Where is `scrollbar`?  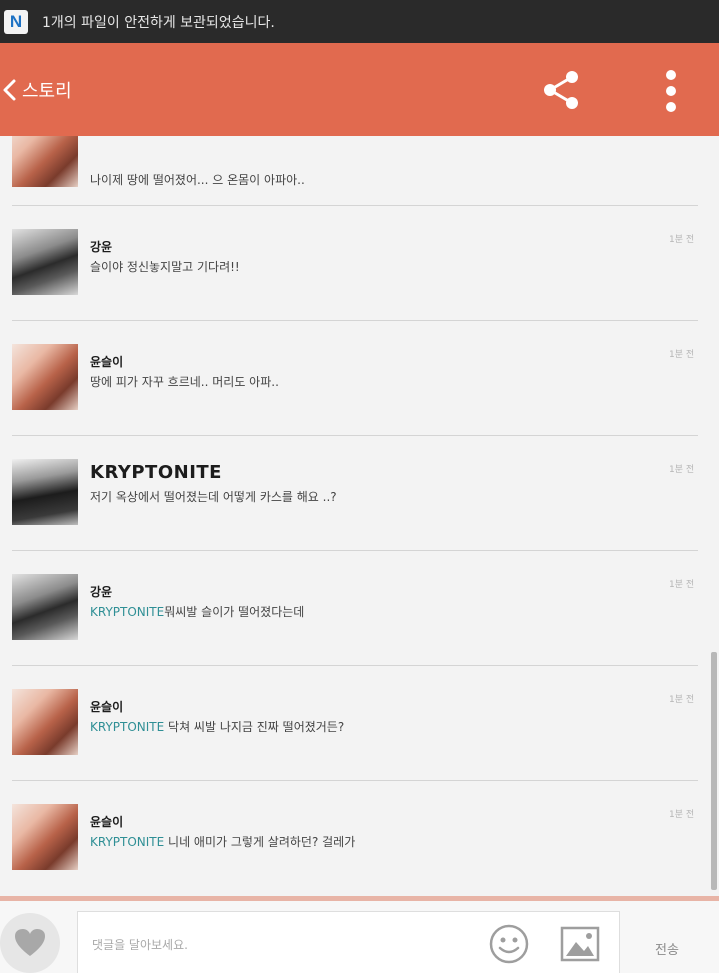
scrollbar is located at coordinates (714, 771).